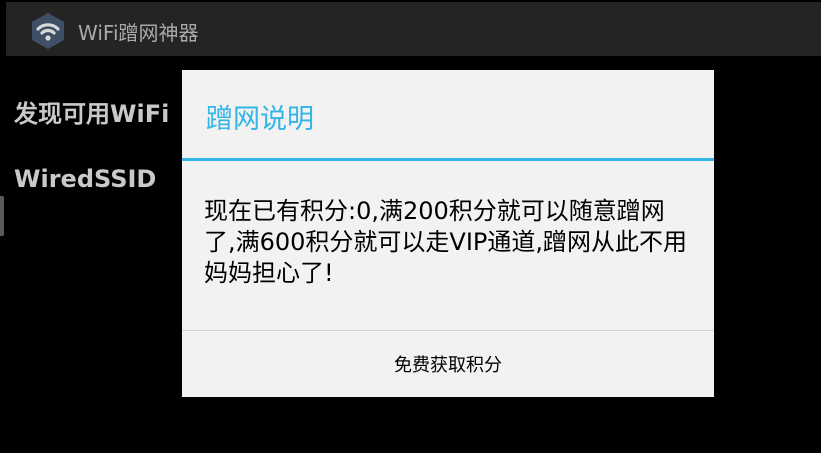 The image size is (821, 453). What do you see at coordinates (448, 364) in the screenshot?
I see `get-free-points-button: 免费获取积分` at bounding box center [448, 364].